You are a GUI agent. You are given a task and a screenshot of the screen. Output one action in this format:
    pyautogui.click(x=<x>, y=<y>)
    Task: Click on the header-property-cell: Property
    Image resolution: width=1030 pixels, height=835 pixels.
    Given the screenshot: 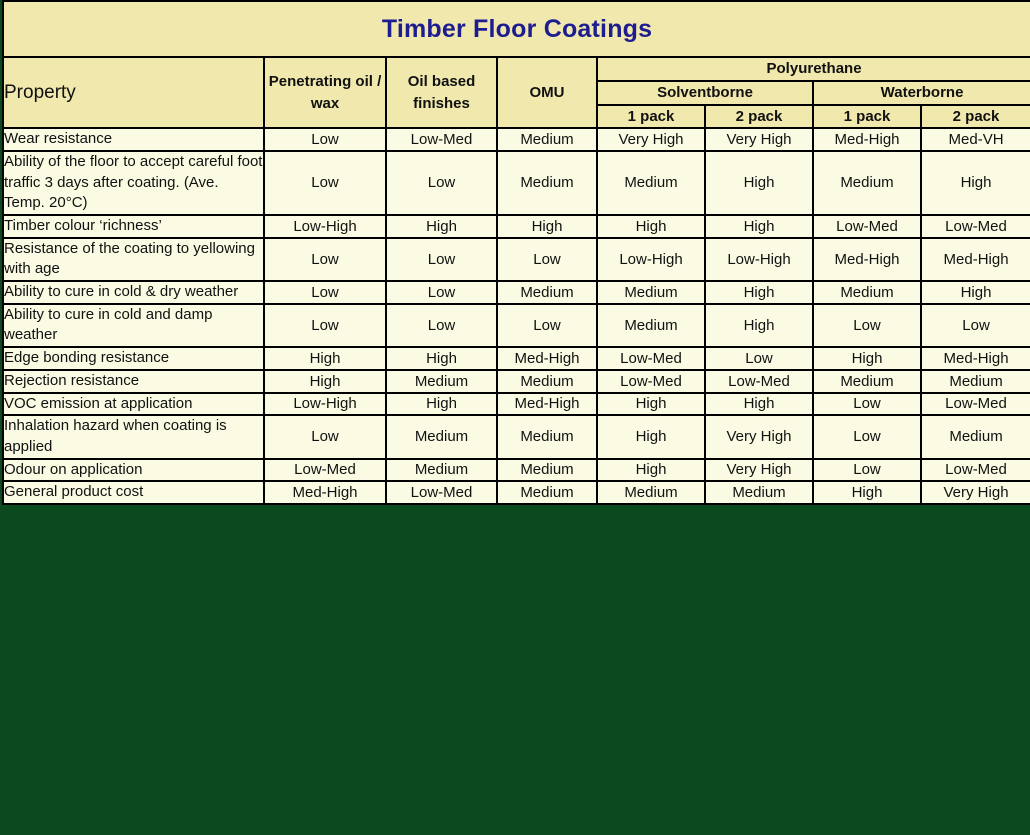 What is the action you would take?
    pyautogui.click(x=133, y=92)
    